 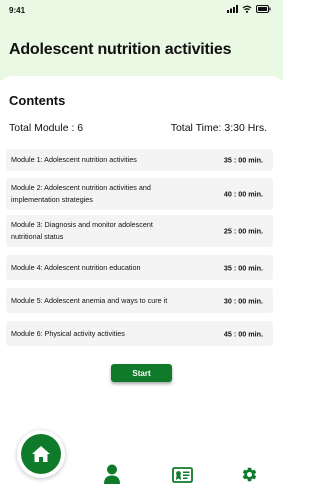 I want to click on module-summary: Total Module : 6 Total Time: 3:30 Hrs., so click(x=138, y=128).